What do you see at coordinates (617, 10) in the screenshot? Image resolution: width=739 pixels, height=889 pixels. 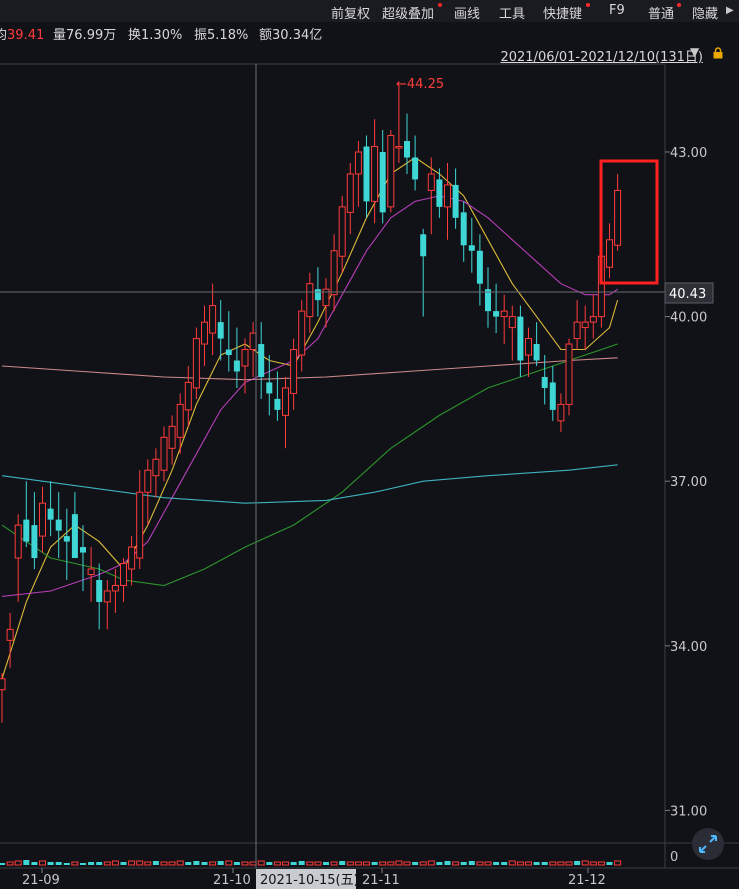 I see `toolbar-item-f9: F9` at bounding box center [617, 10].